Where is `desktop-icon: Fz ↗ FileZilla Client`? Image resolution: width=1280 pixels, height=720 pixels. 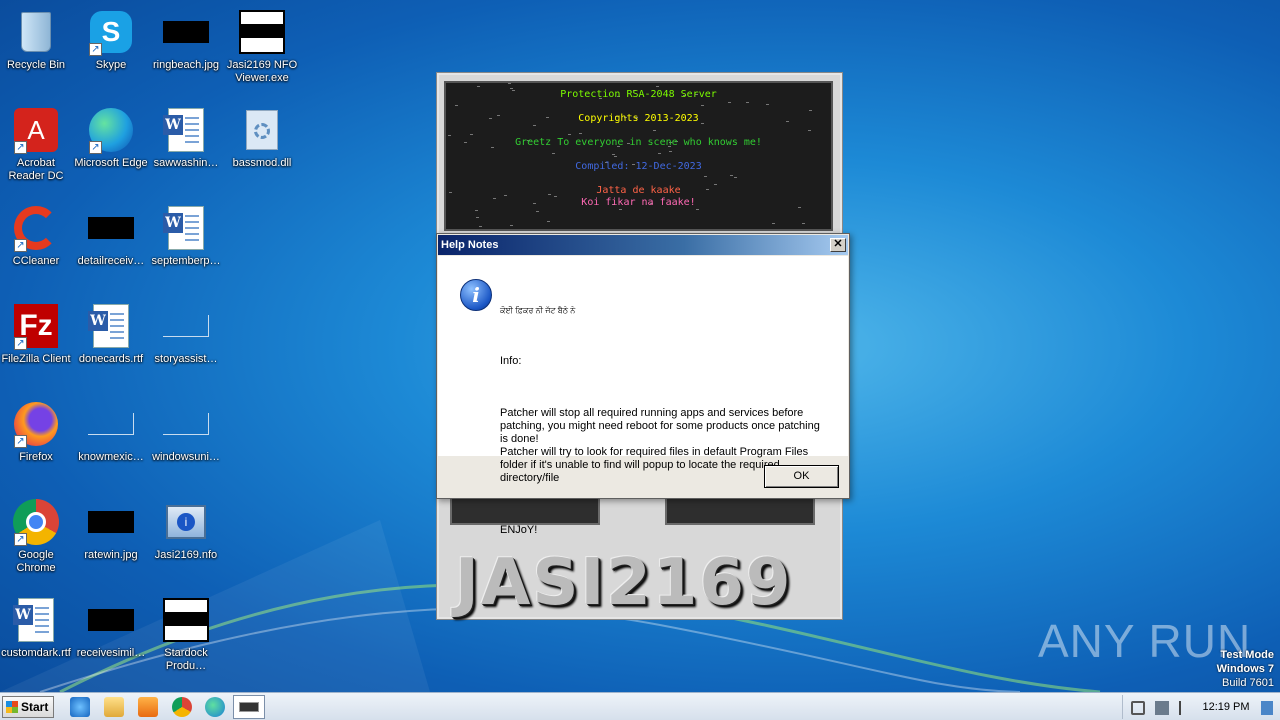 desktop-icon: Fz ↗ FileZilla Client is located at coordinates (37, 334).